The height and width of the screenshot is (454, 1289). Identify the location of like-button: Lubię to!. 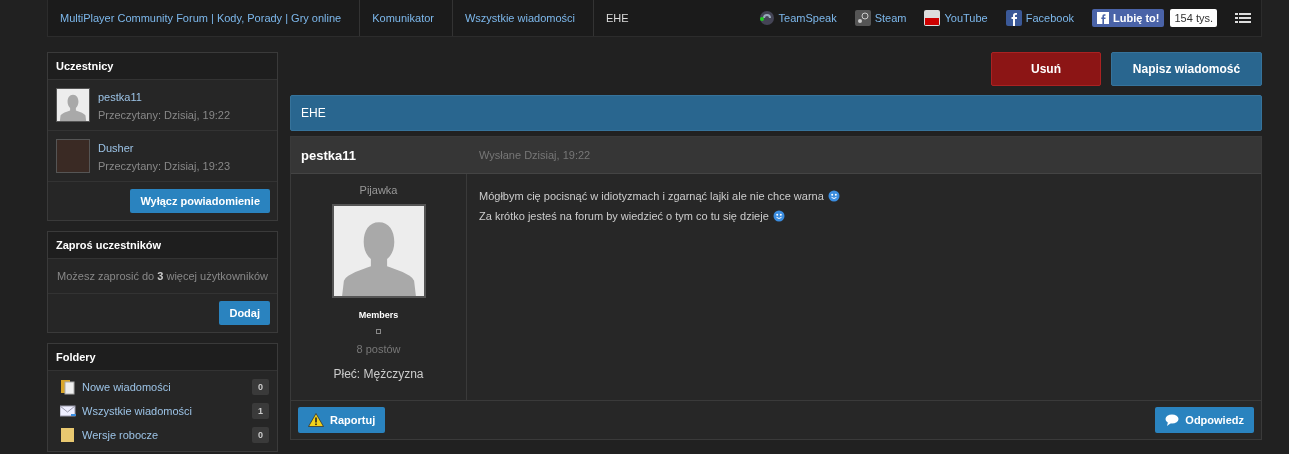
(1128, 18).